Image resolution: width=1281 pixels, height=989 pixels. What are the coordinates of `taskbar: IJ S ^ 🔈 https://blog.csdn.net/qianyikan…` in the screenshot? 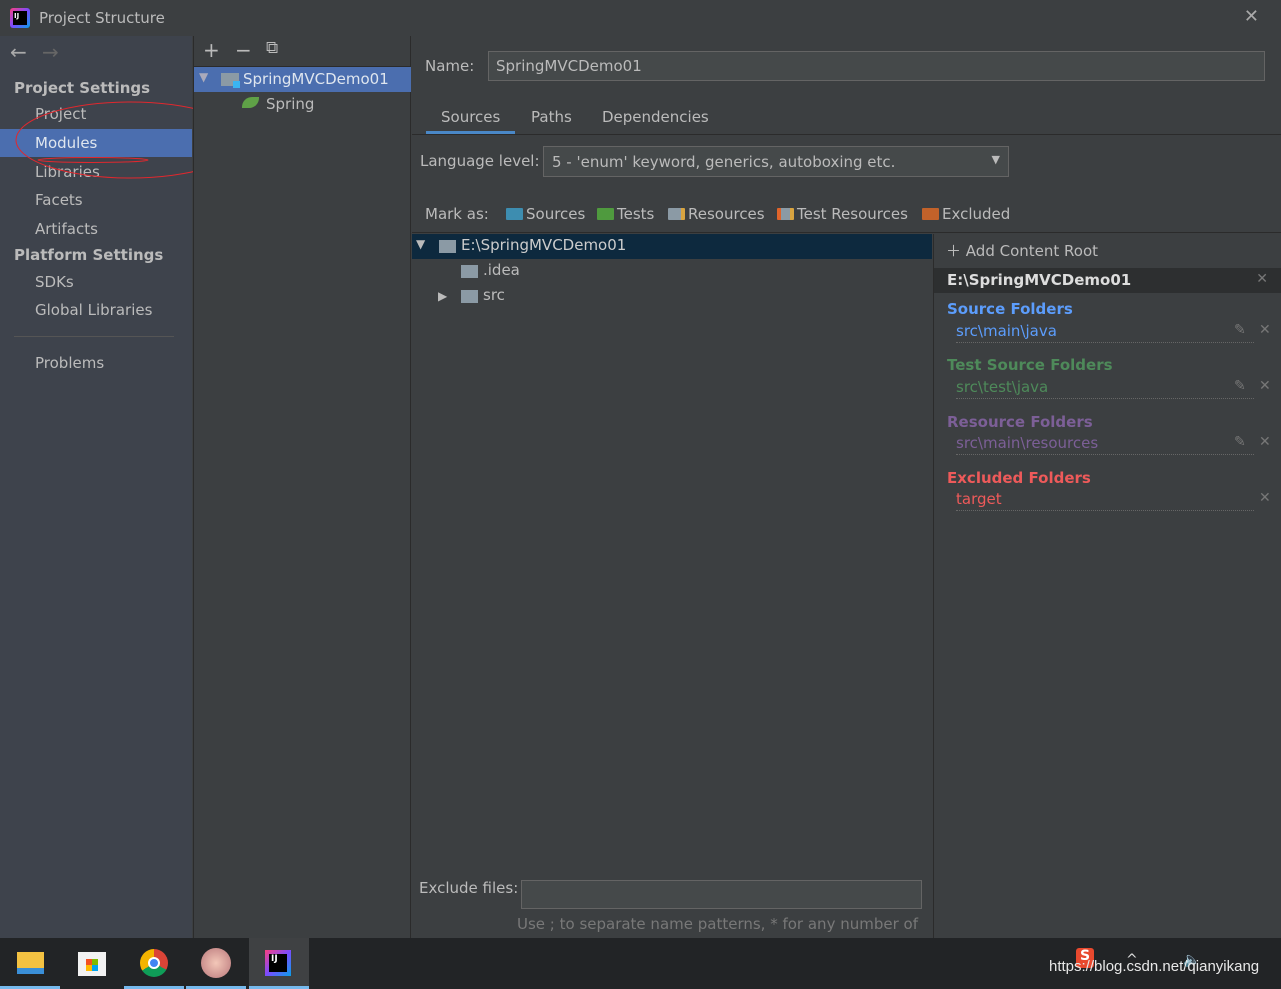 It's located at (640, 963).